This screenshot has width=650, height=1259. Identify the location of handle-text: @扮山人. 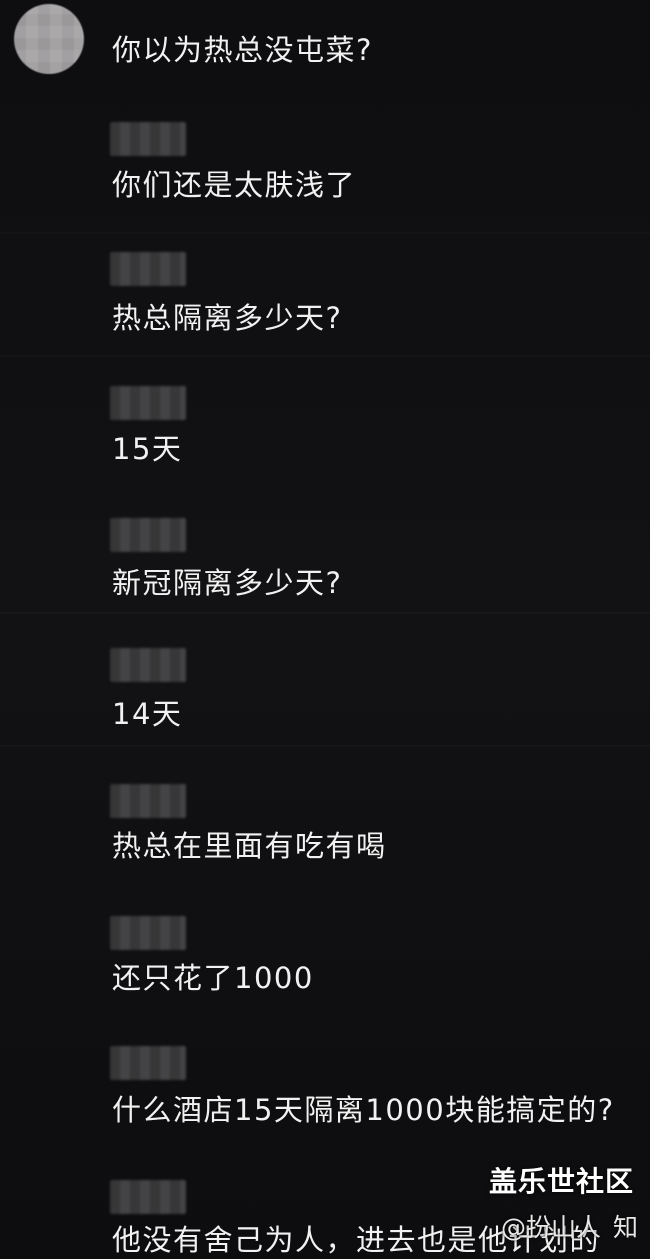
(551, 1227).